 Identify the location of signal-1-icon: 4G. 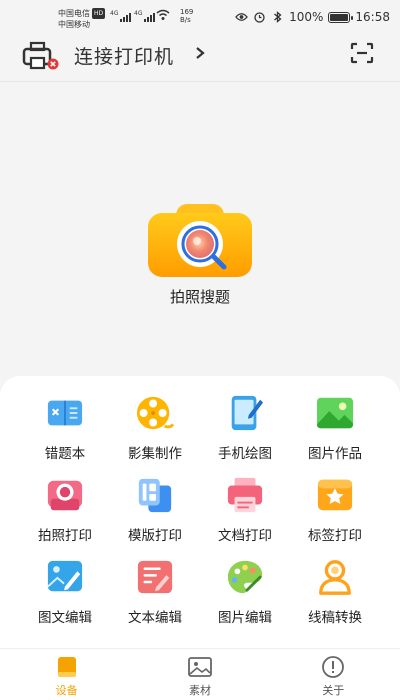
(121, 16).